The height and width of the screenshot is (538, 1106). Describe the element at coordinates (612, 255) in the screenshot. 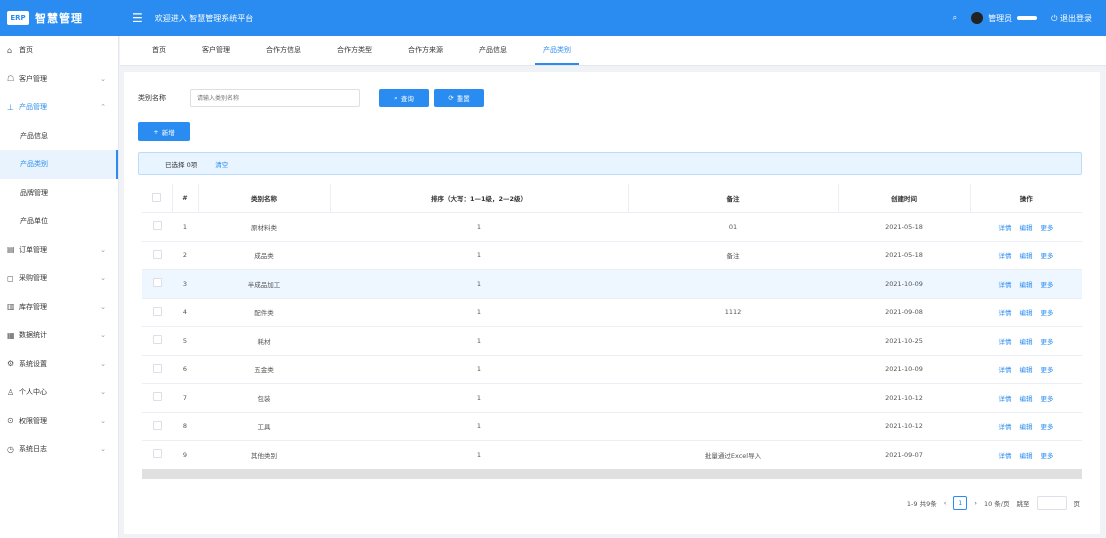

I see `table-row: 2 成品类 1 备注 2021-05-18 详情 编辑 更多` at that location.